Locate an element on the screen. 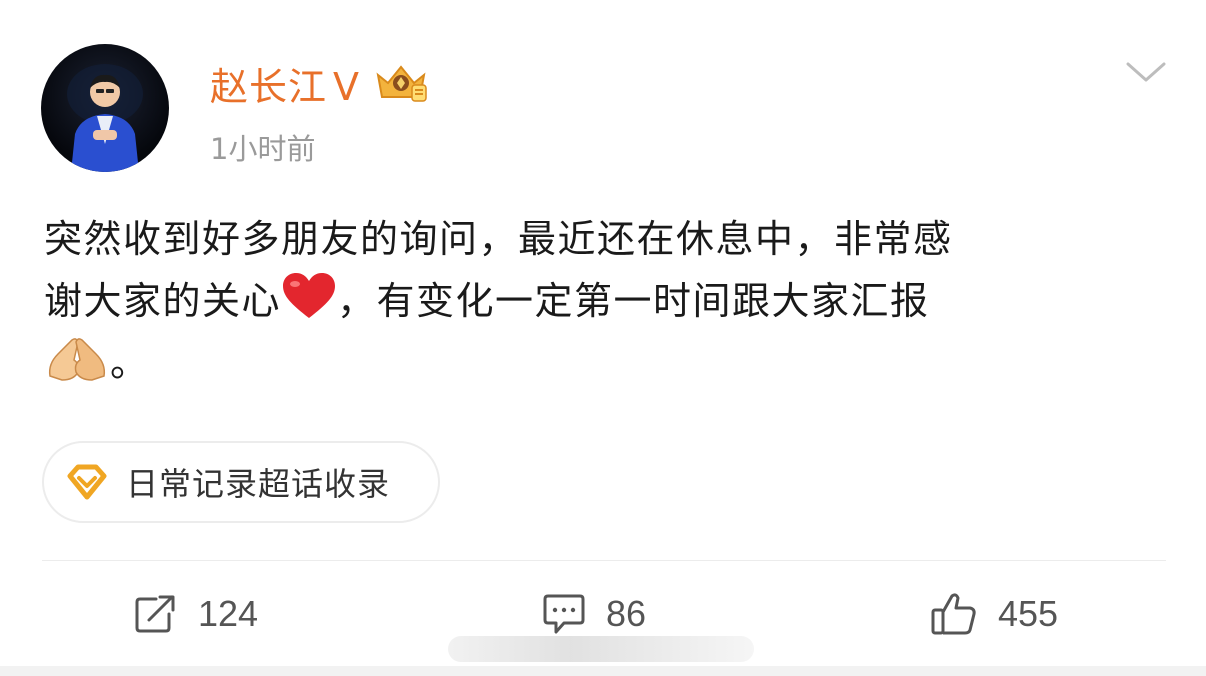  author-header: 赵长江 V is located at coordinates (319, 83).